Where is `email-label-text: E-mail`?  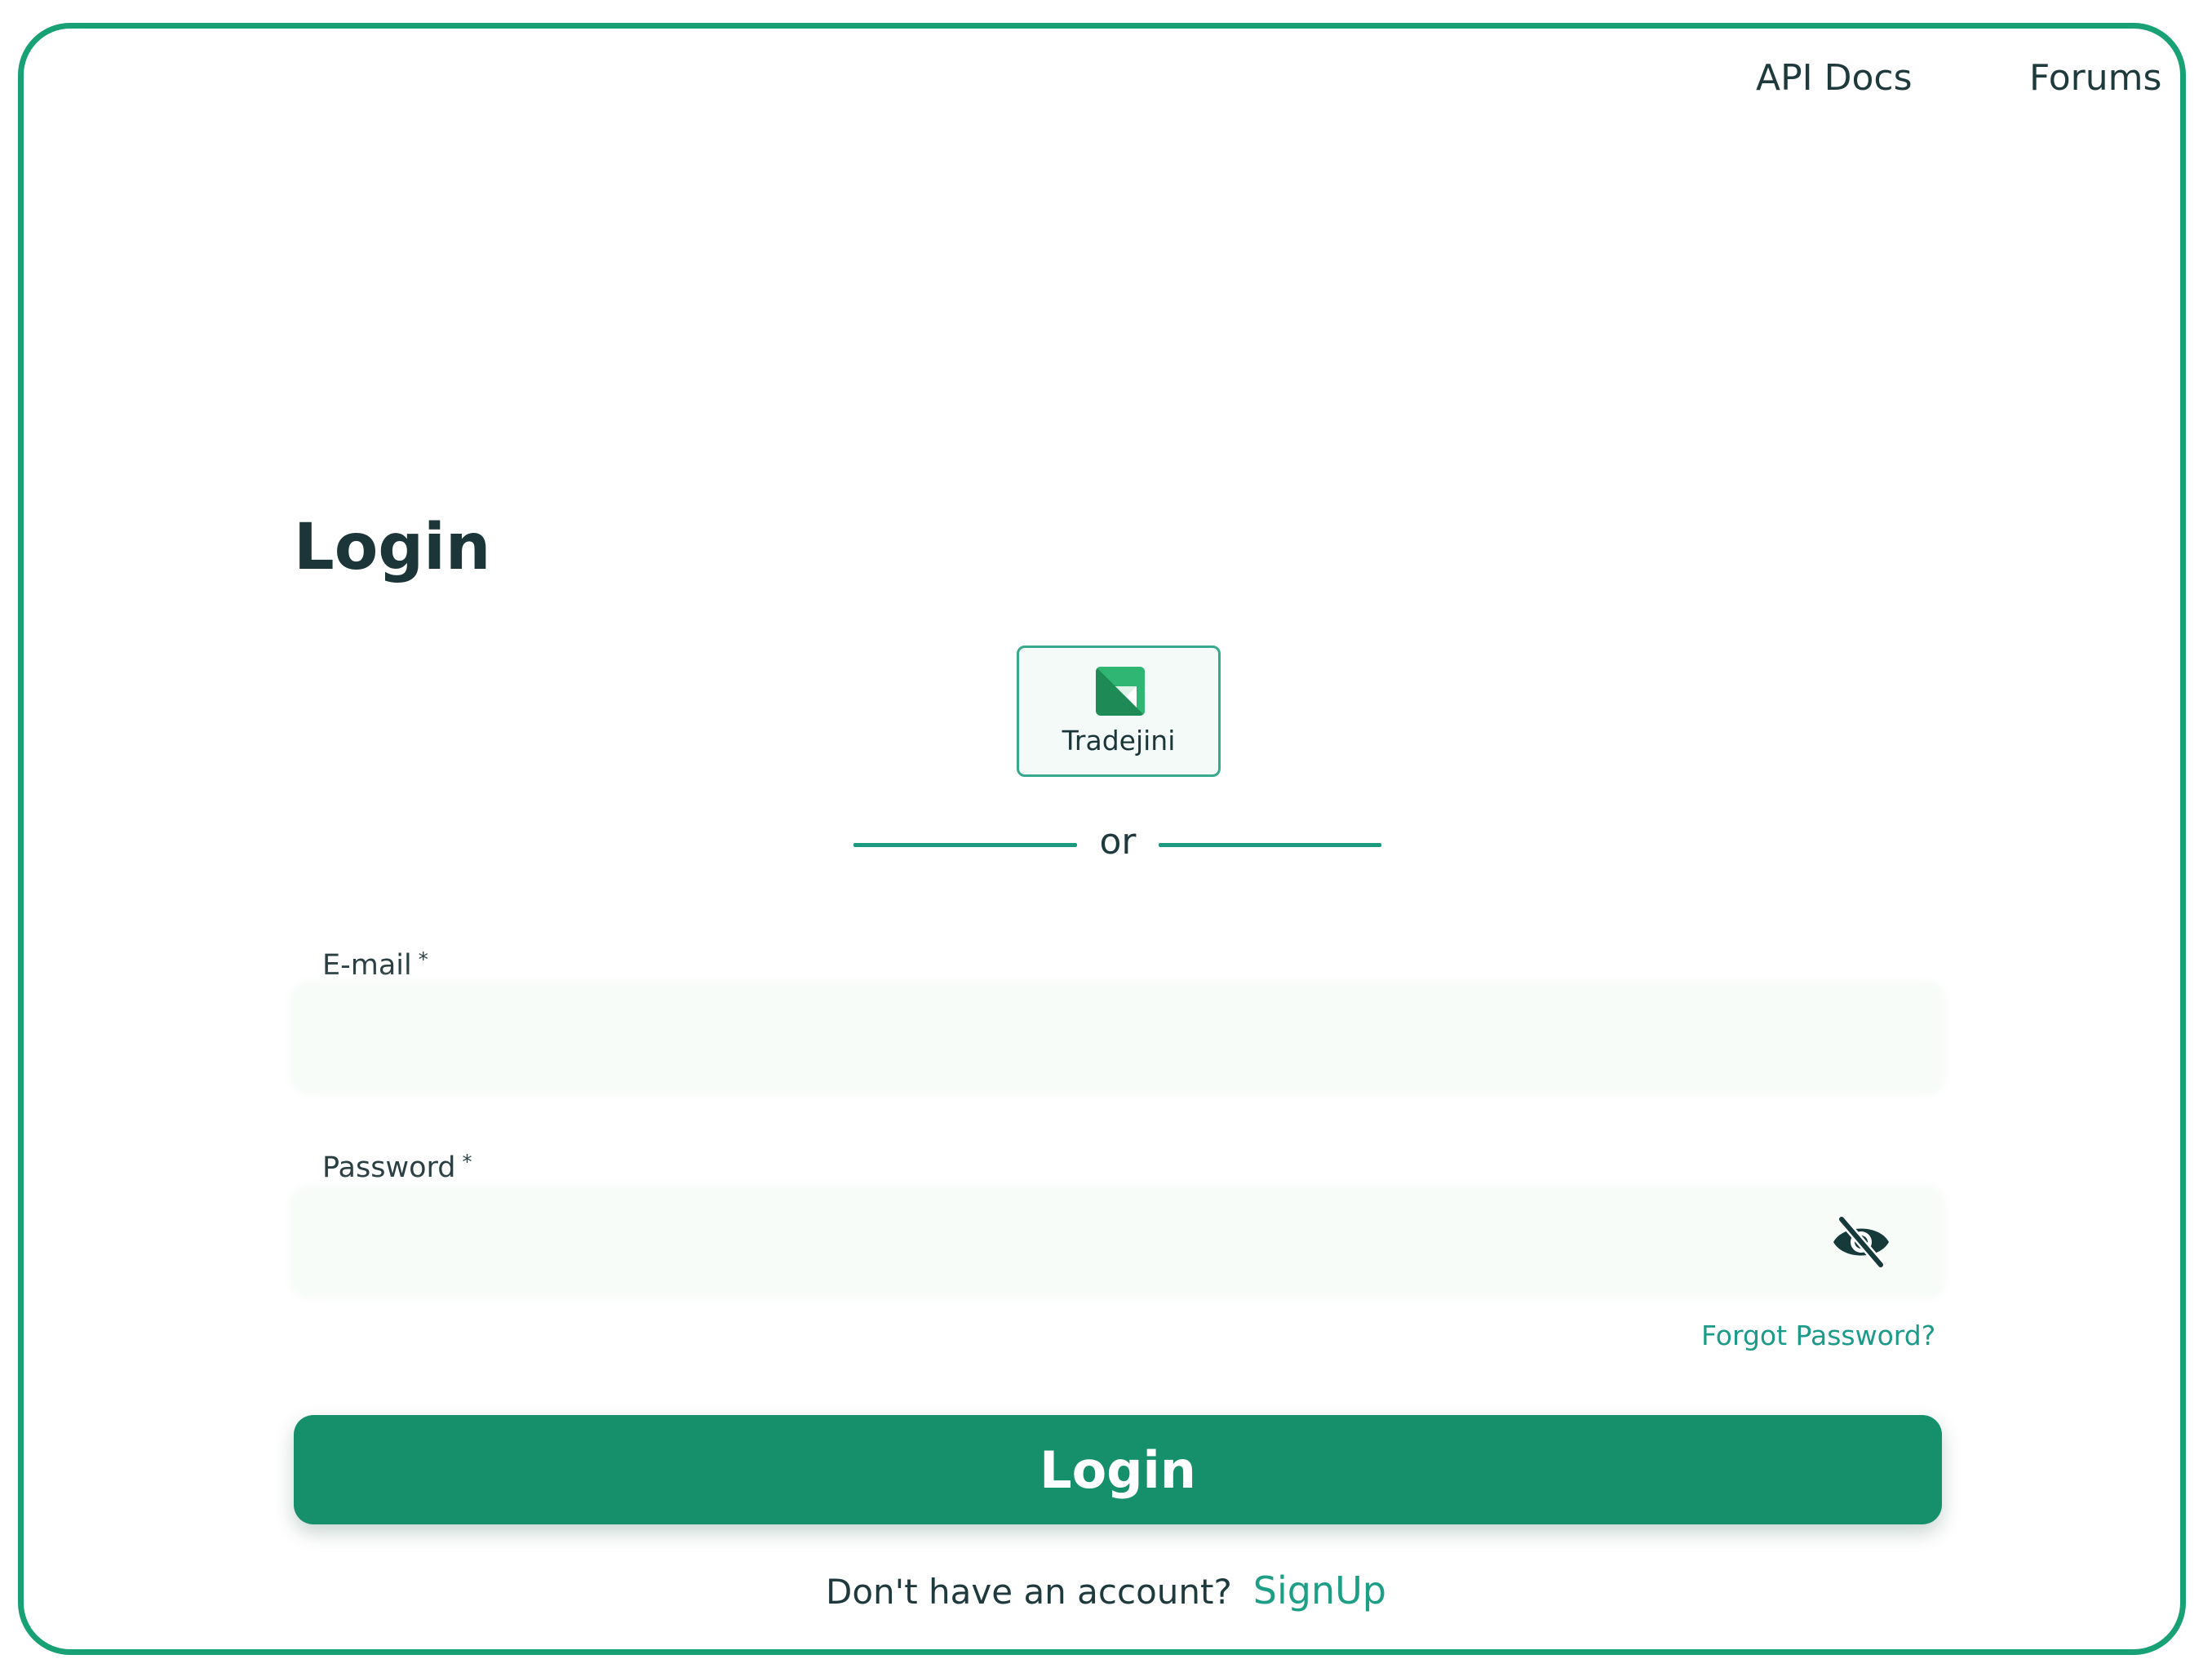
email-label-text: E-mail is located at coordinates (367, 965).